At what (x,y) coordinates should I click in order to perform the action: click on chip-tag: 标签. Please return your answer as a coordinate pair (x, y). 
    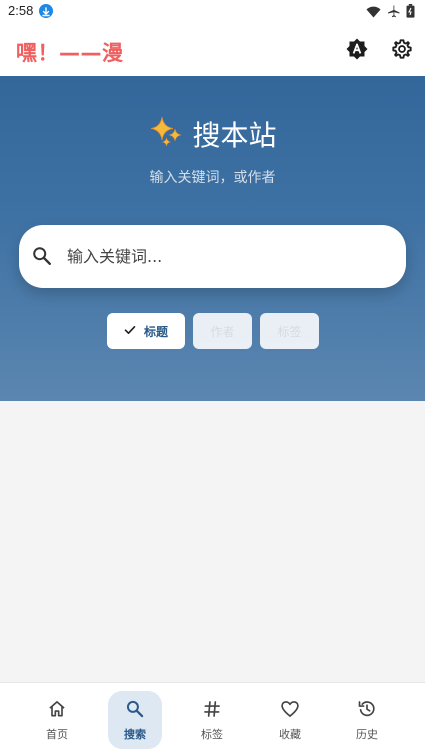
    Looking at the image, I should click on (289, 331).